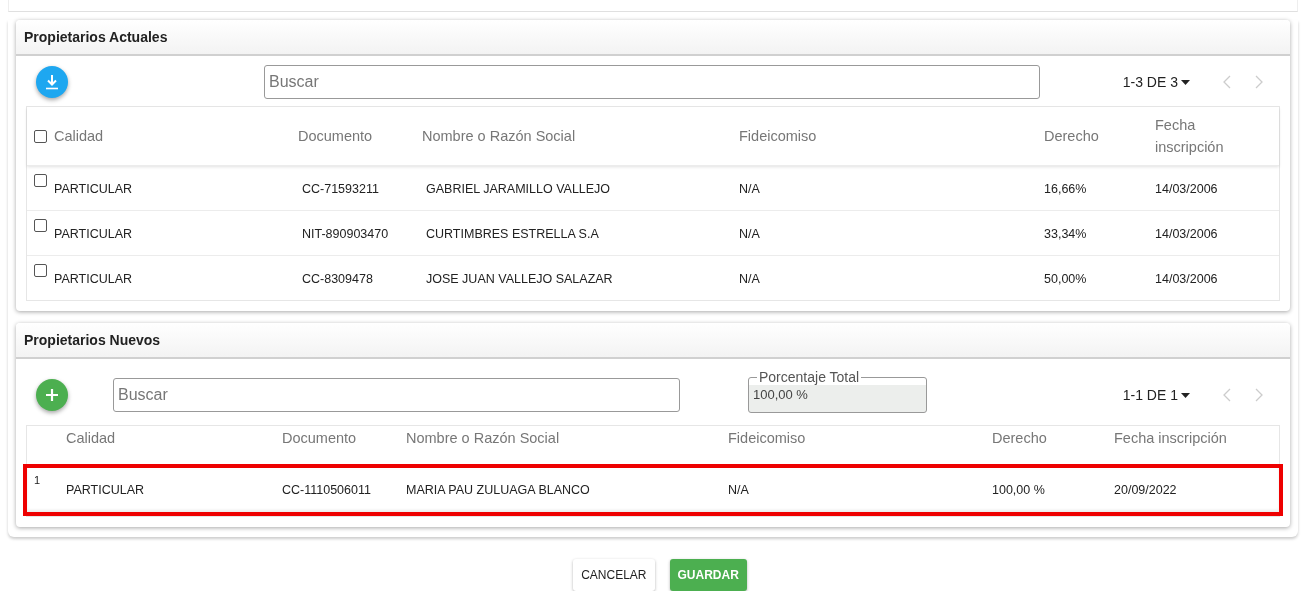 The width and height of the screenshot is (1310, 602). What do you see at coordinates (1065, 234) in the screenshot?
I see `table-cell: 33,34%` at bounding box center [1065, 234].